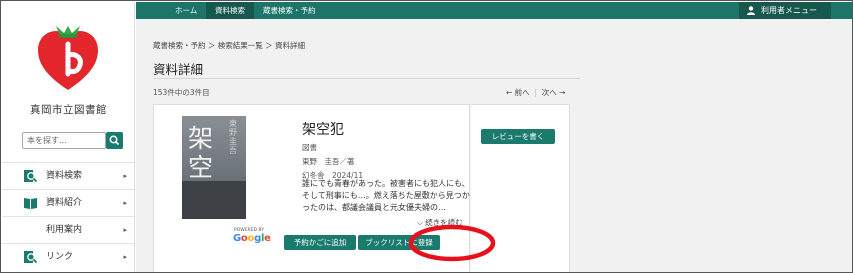 This screenshot has height=273, width=853. I want to click on sidebar-item-material-search: 資料検索 ▸, so click(68, 175).